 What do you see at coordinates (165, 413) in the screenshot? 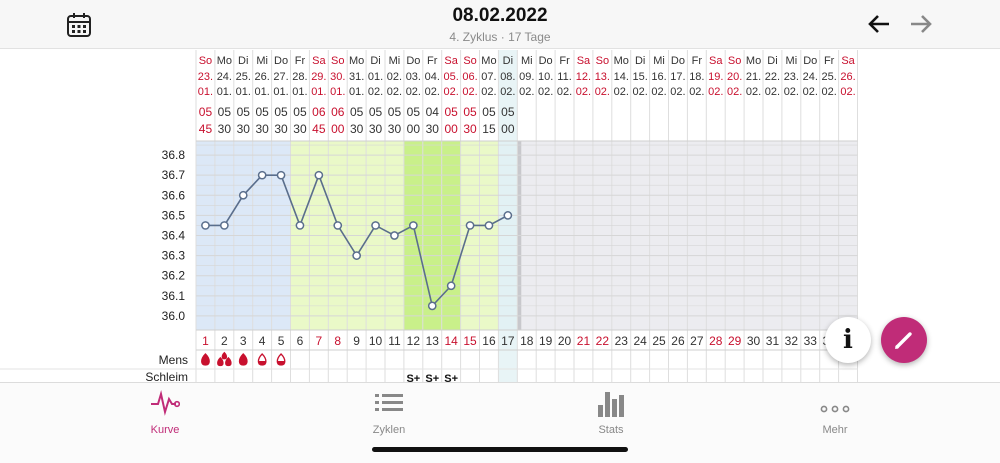
I see `tab-kurve: Kurve` at bounding box center [165, 413].